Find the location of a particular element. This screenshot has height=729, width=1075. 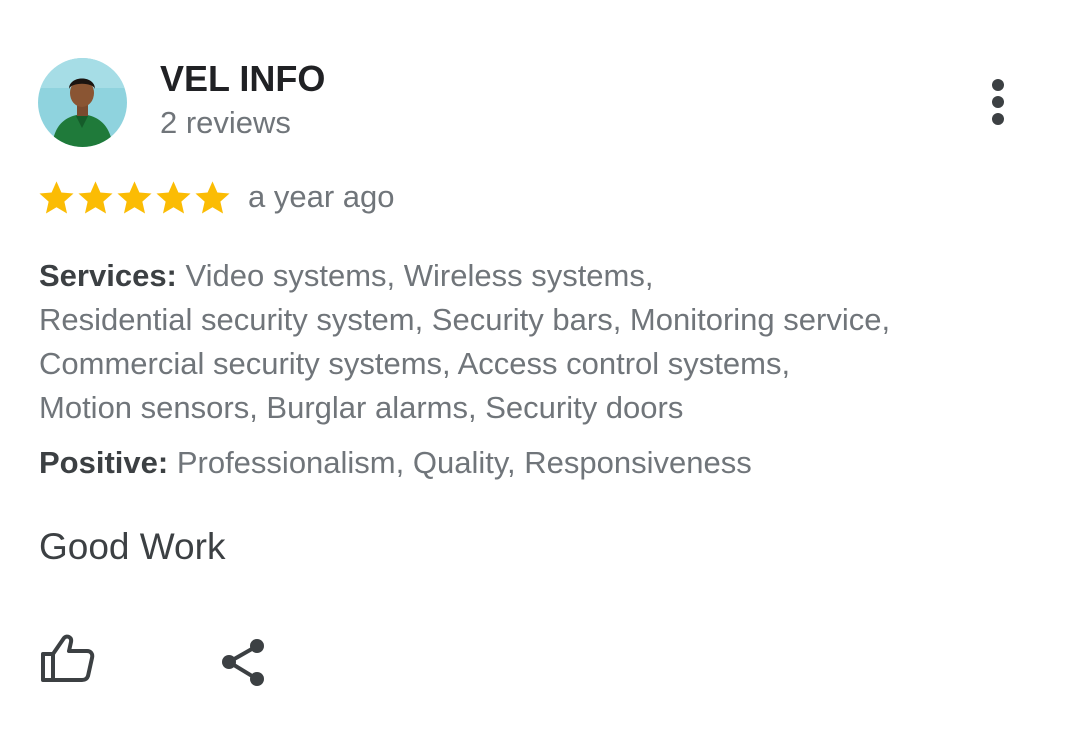

like-button is located at coordinates (68, 659).